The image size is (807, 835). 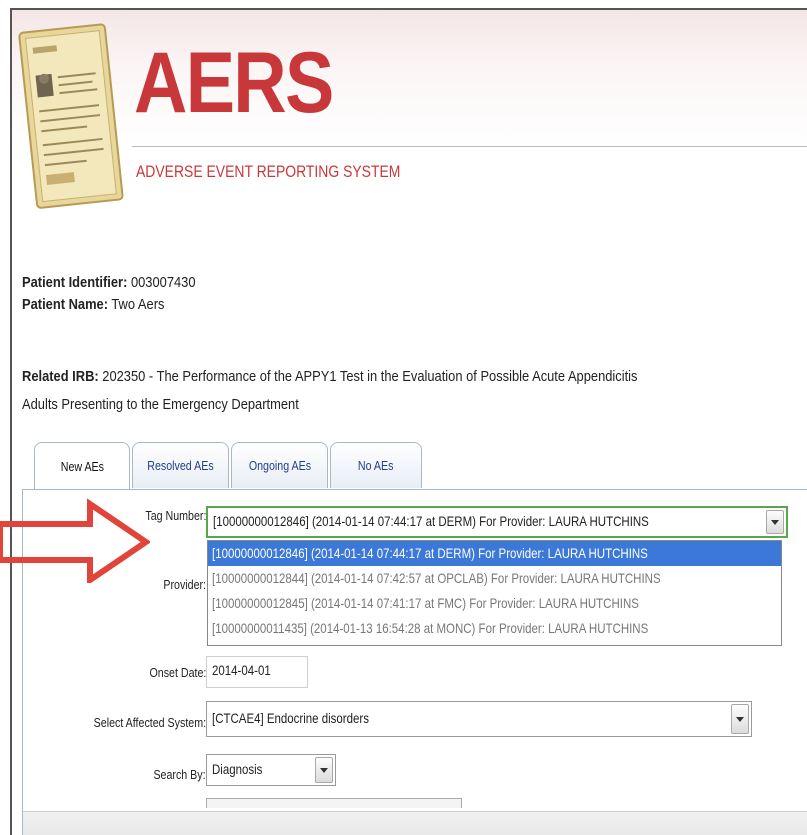 What do you see at coordinates (179, 774) in the screenshot?
I see `search-by-label: Search By:` at bounding box center [179, 774].